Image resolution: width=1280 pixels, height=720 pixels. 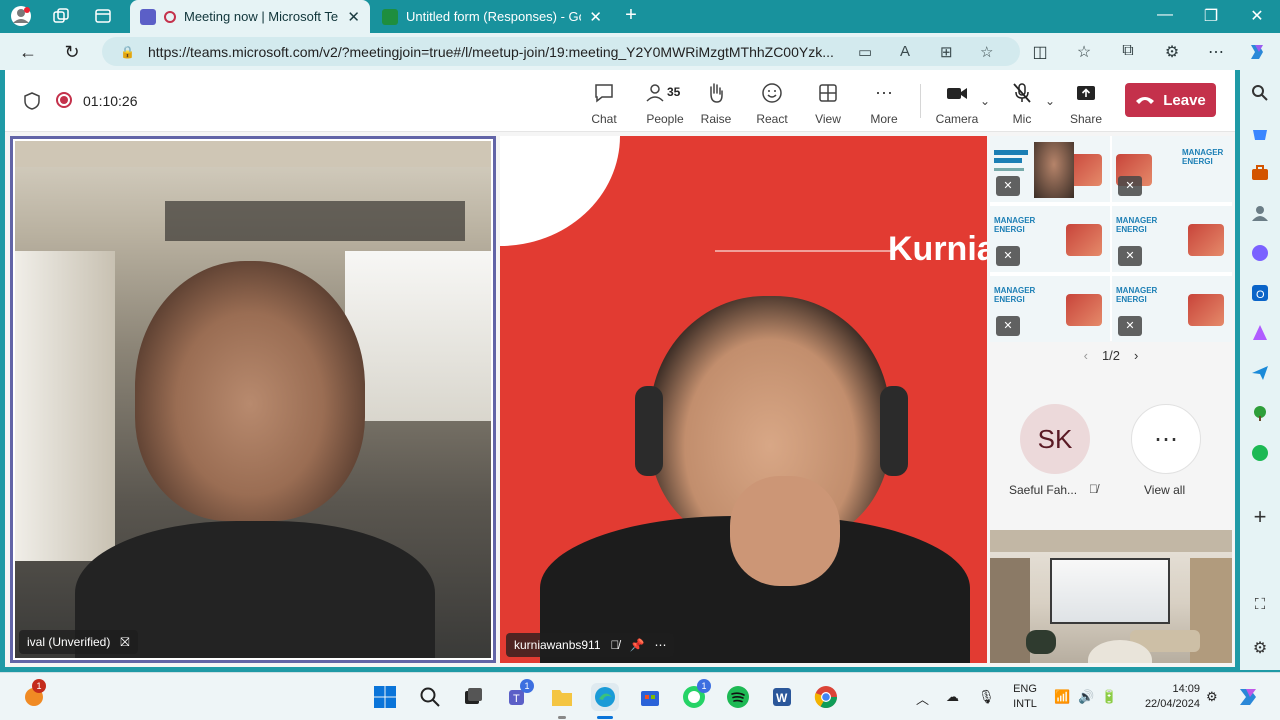 What do you see at coordinates (605, 701) in the screenshot?
I see `edge-taskbar-icon` at bounding box center [605, 701].